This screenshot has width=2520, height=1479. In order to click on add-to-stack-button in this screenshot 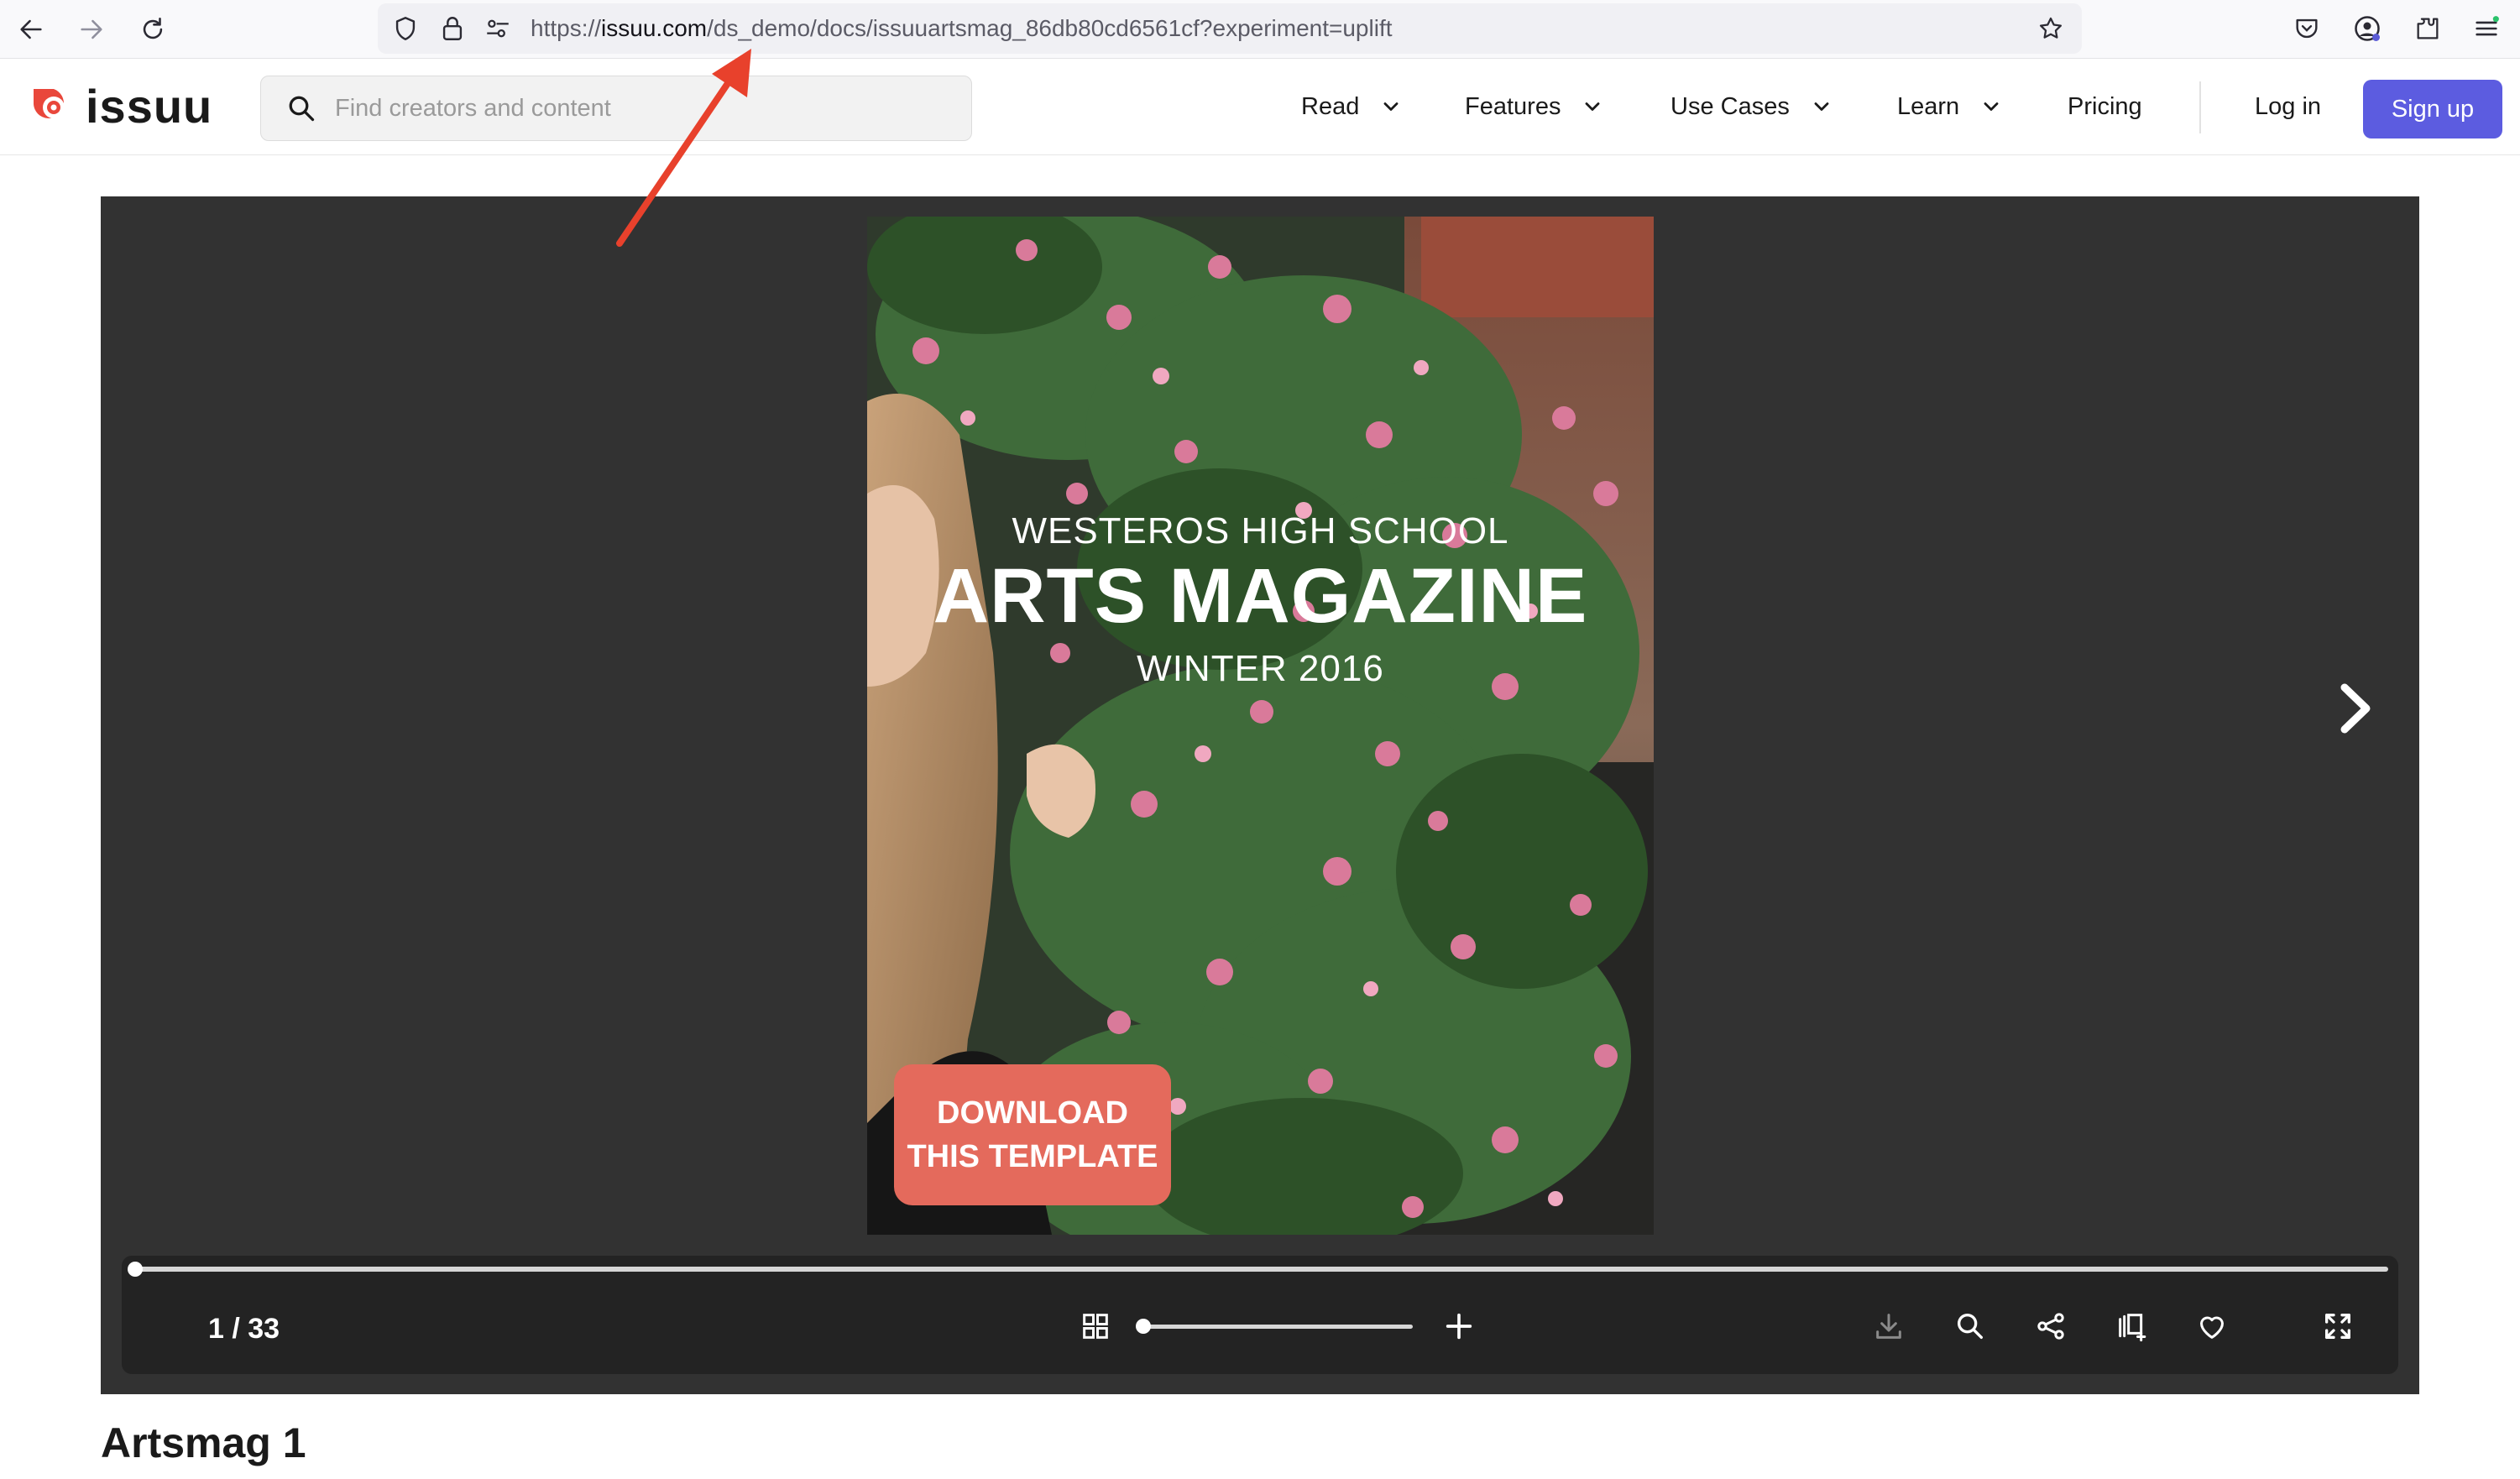, I will do `click(2131, 1326)`.